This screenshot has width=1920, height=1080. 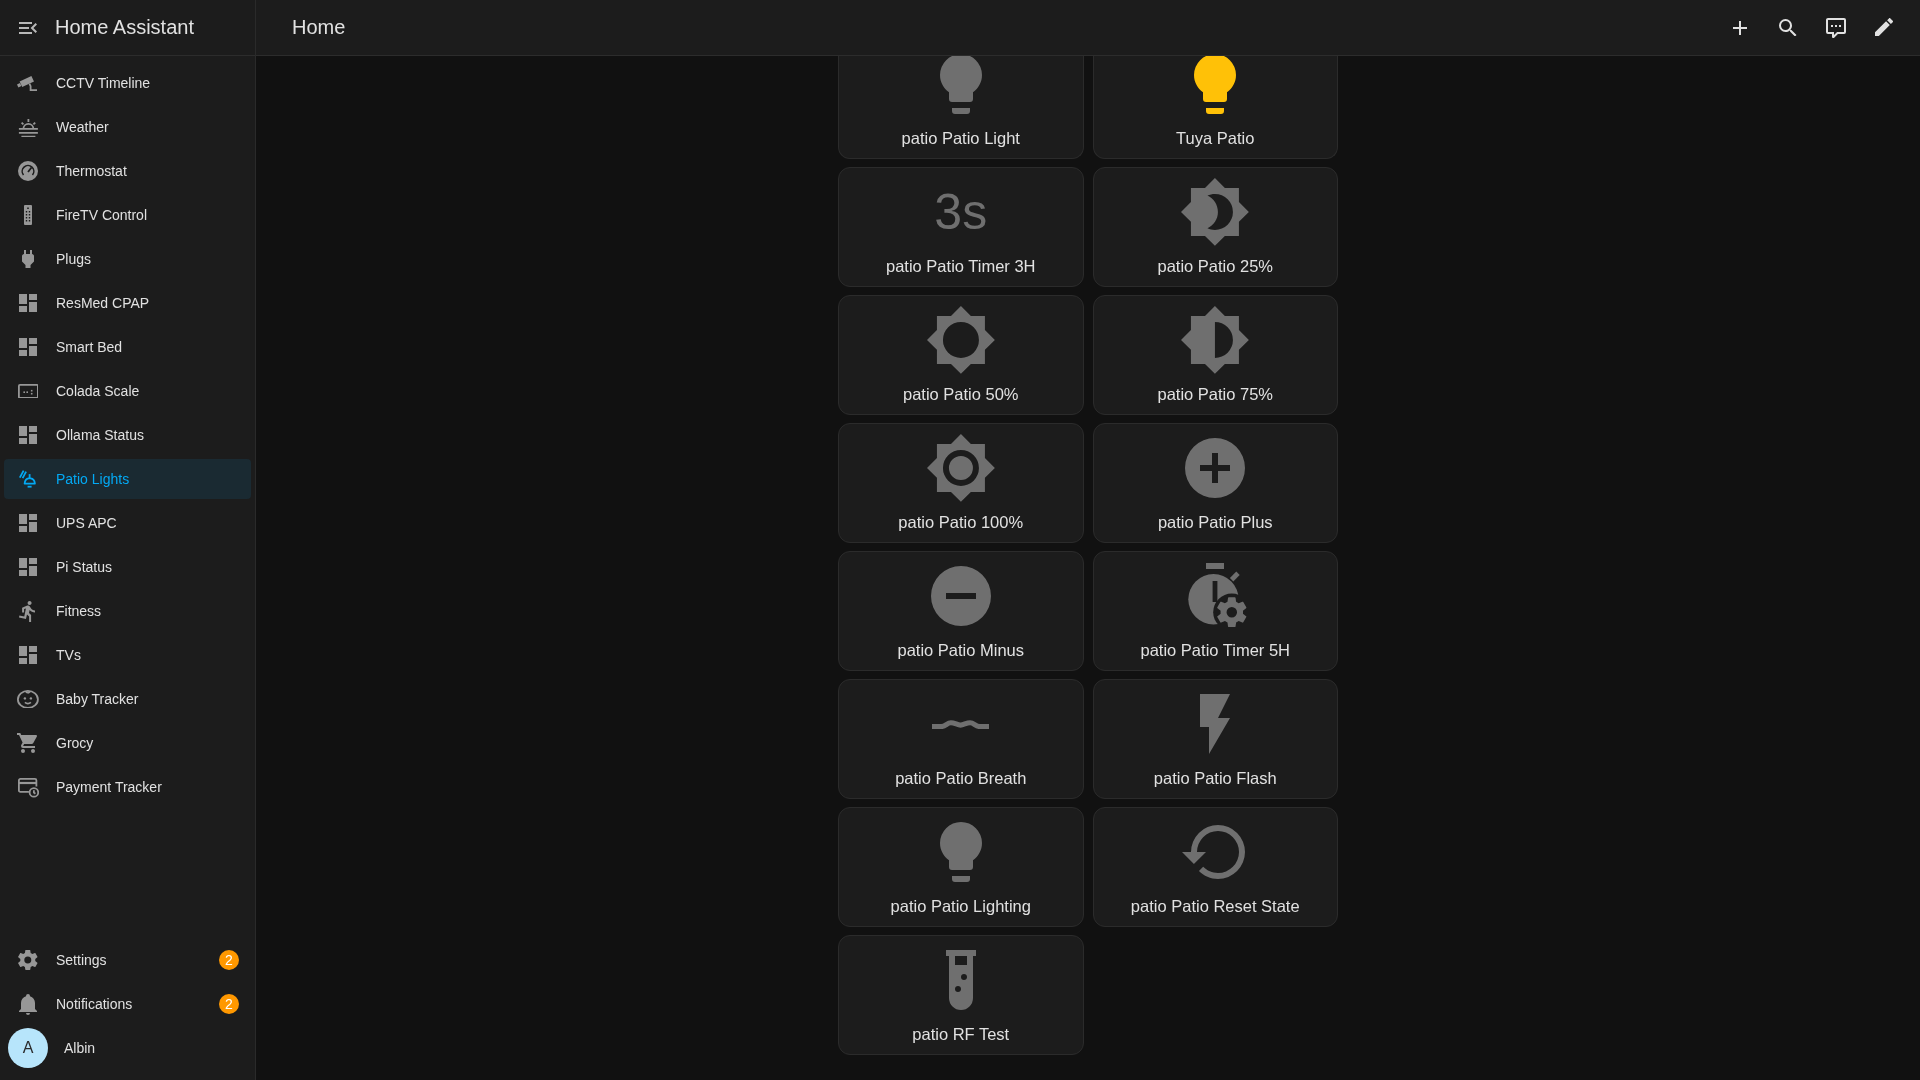 I want to click on cart-icon, so click(x=27, y=743).